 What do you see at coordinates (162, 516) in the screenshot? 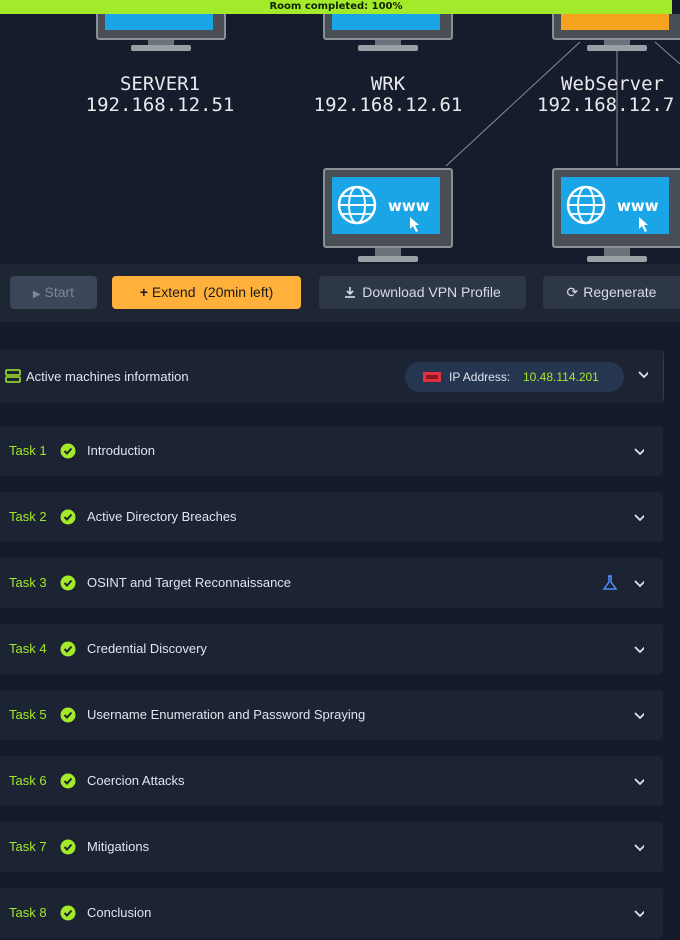
I see `task-title: Active Directory Breaches` at bounding box center [162, 516].